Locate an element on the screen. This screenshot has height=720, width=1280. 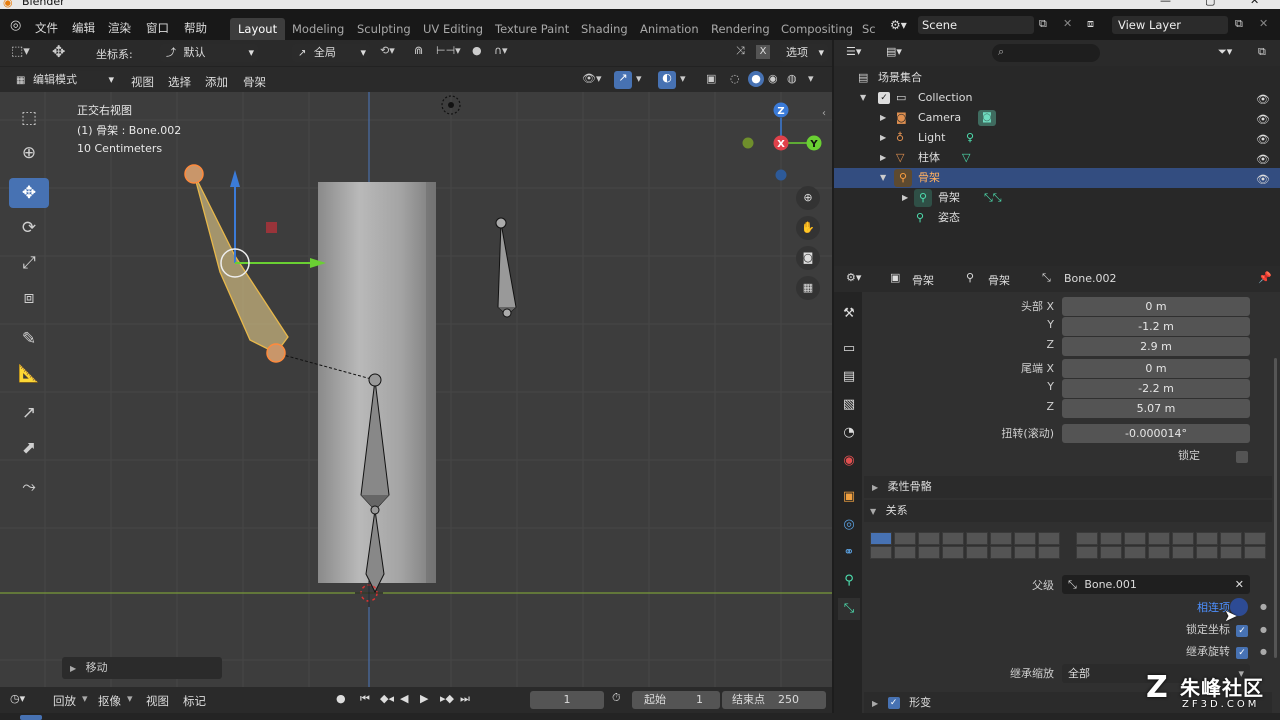
physics-tab-icon: ◎ is located at coordinates (849, 525).